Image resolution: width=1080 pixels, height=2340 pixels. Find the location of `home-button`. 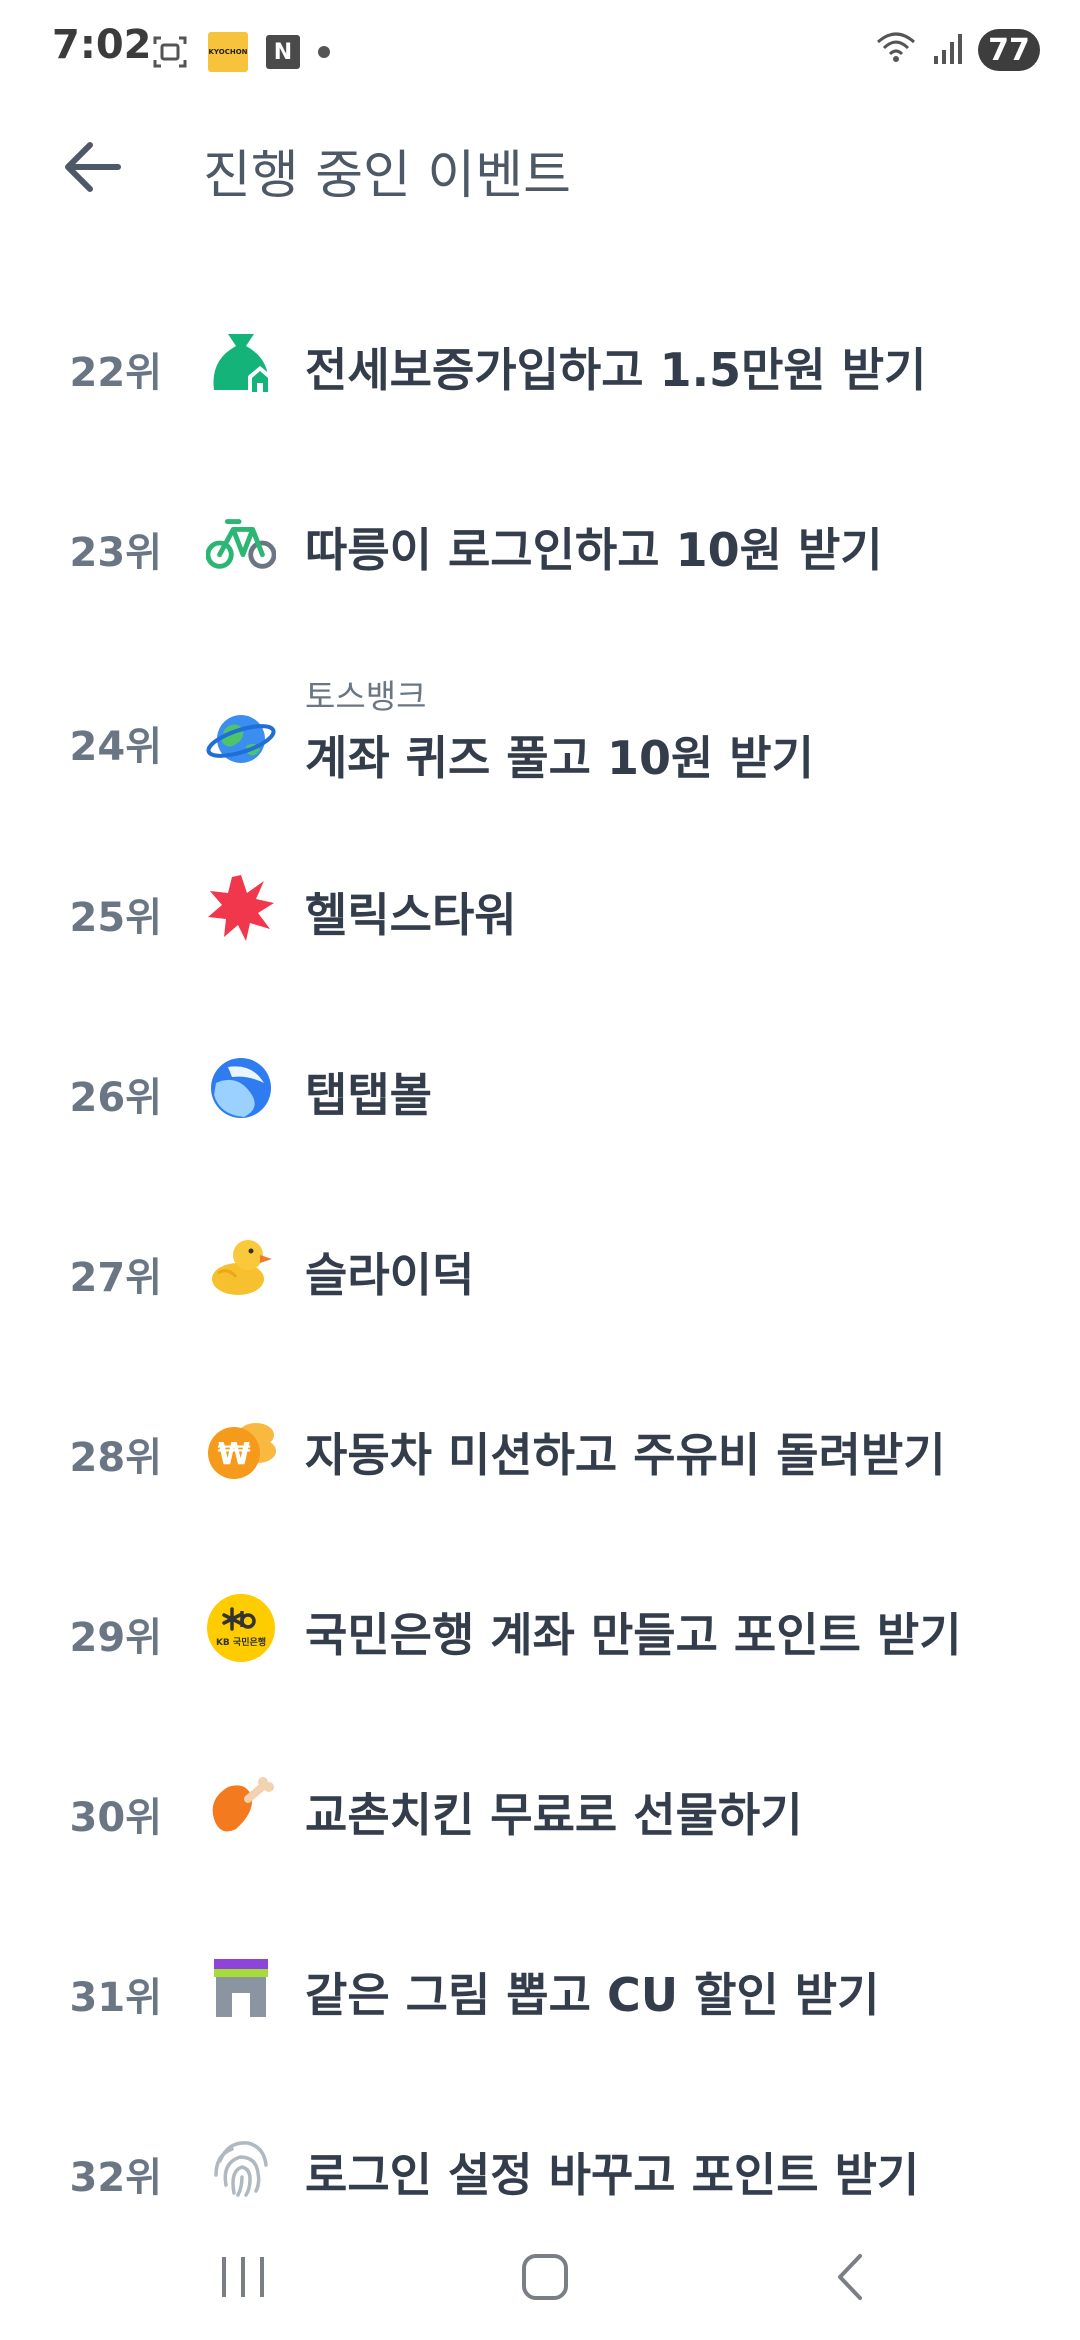

home-button is located at coordinates (545, 2277).